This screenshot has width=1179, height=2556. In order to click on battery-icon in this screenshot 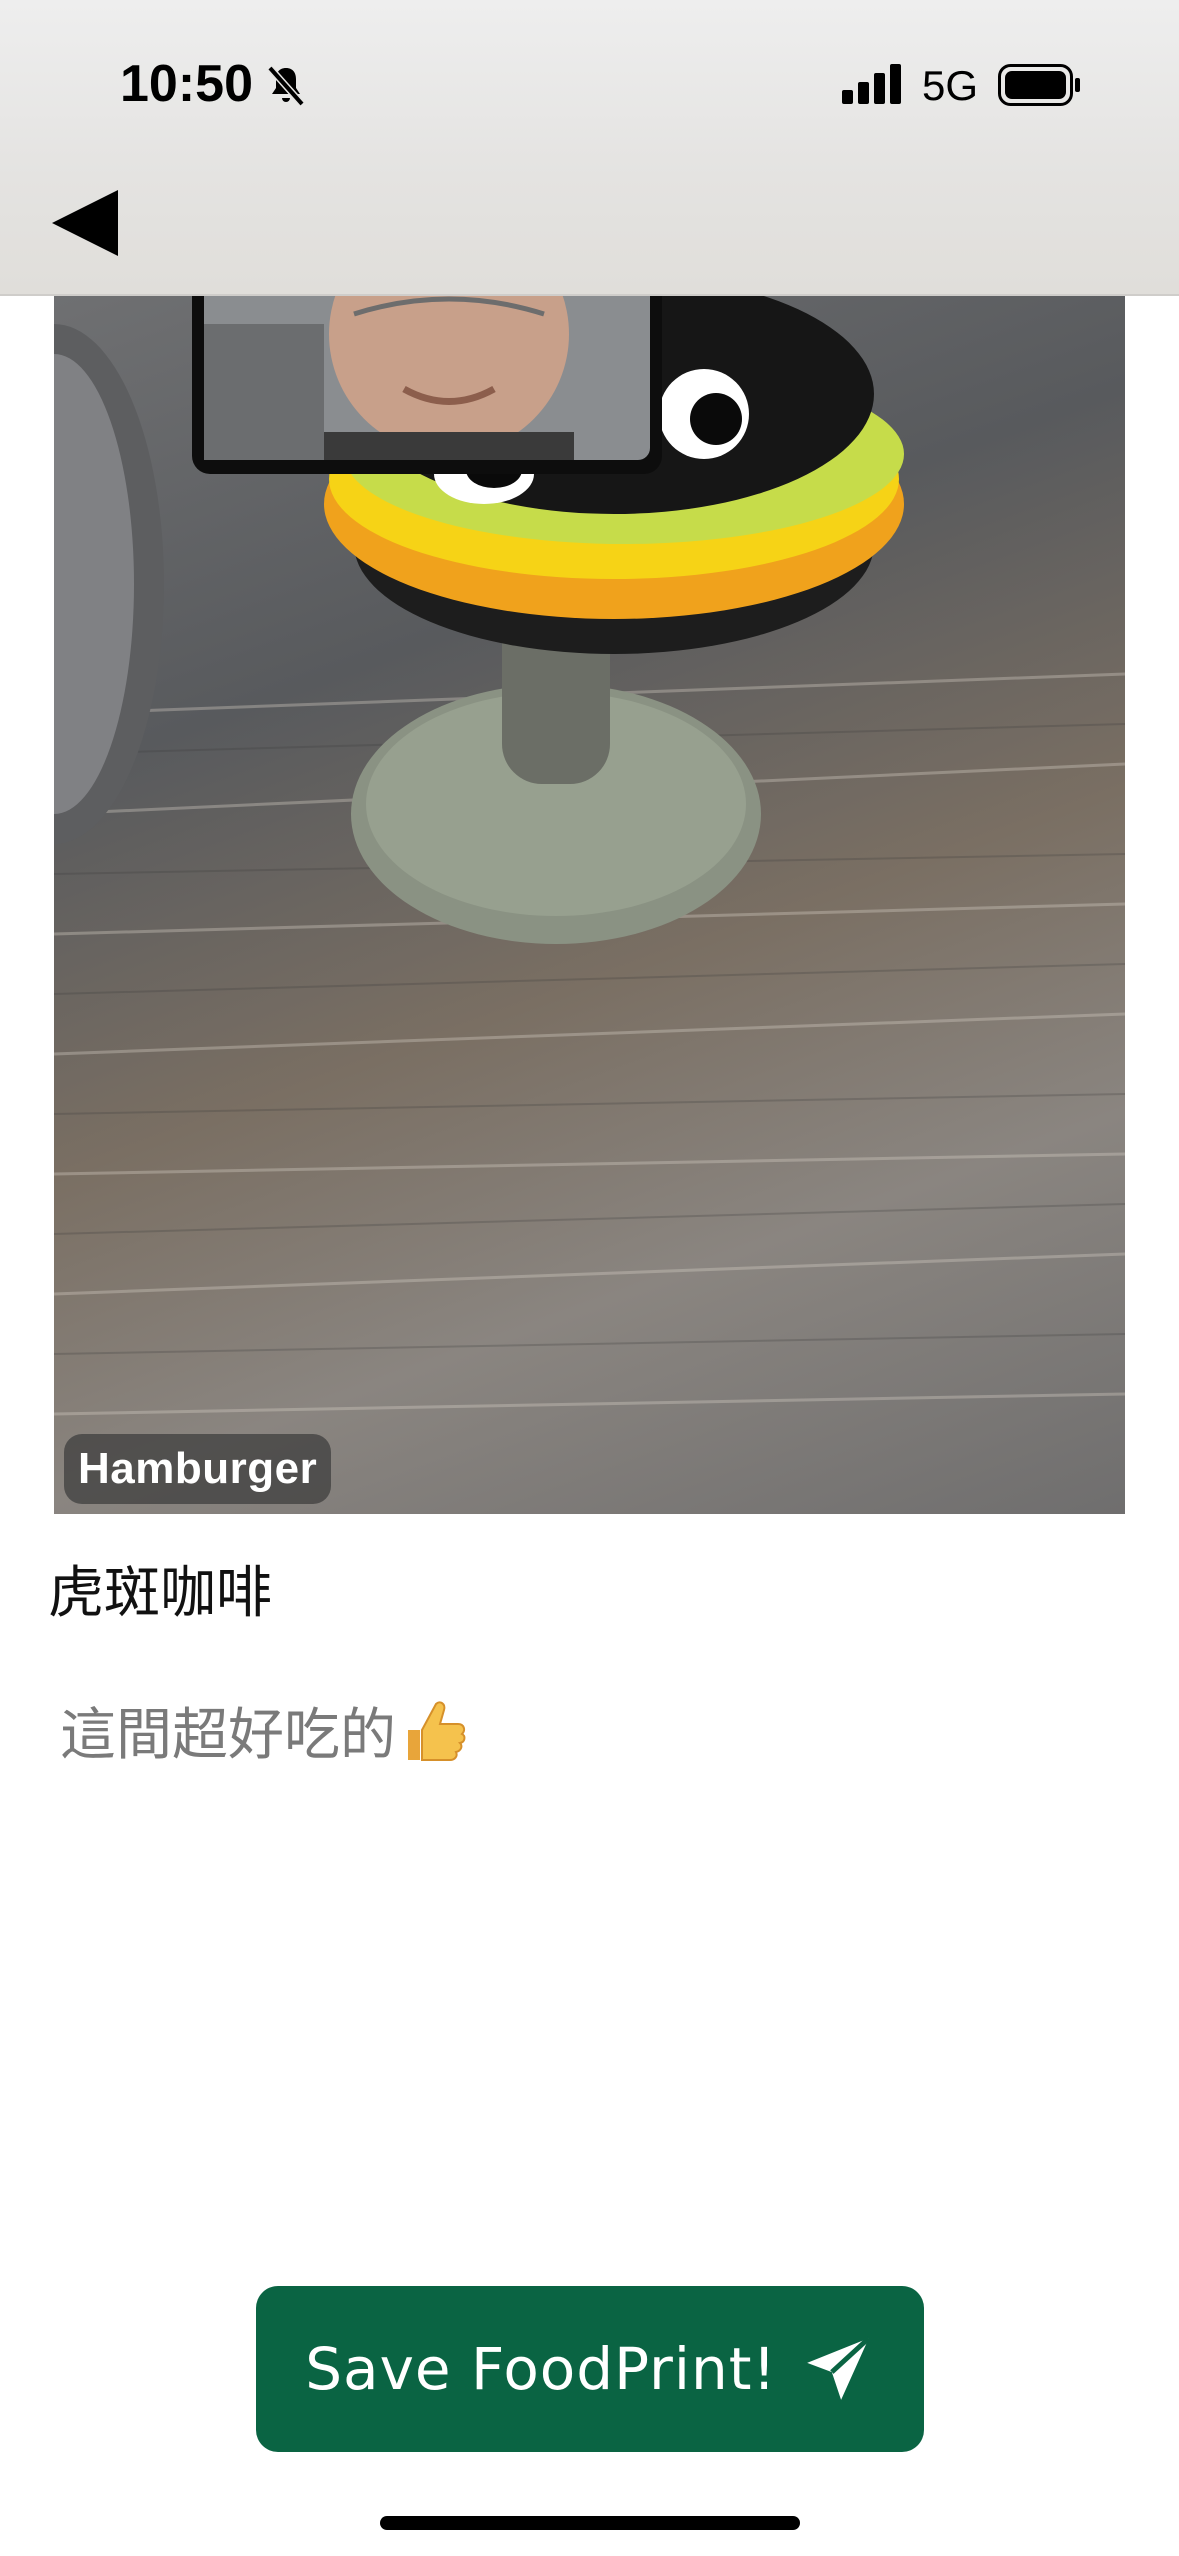, I will do `click(1039, 85)`.